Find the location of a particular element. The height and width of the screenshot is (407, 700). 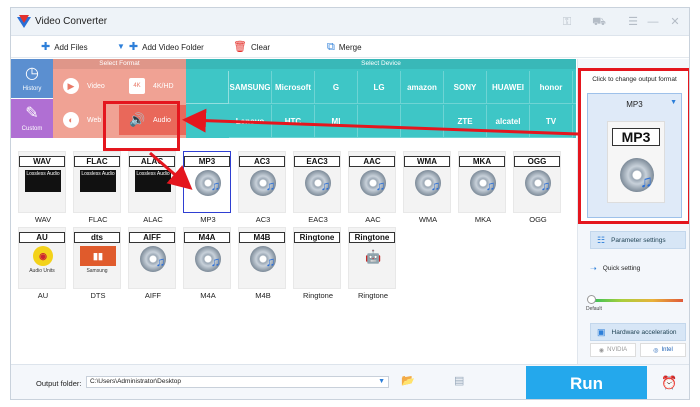

device-cell: ASUS is located at coordinates (574, 87).